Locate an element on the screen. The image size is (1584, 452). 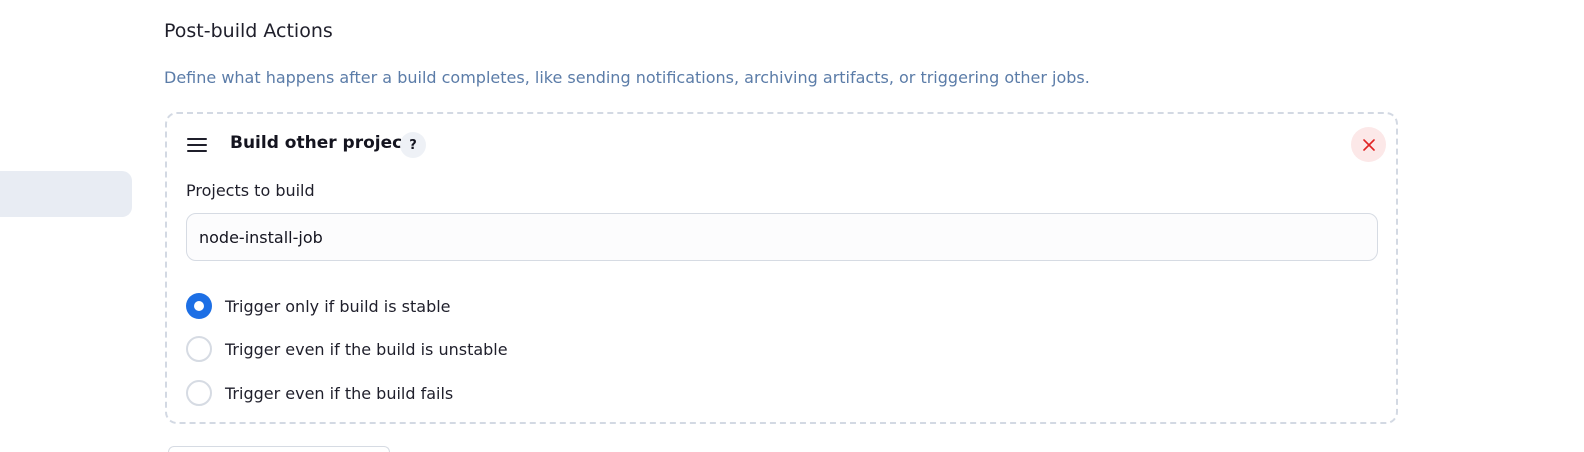
add-post-build-action-button is located at coordinates (279, 449).